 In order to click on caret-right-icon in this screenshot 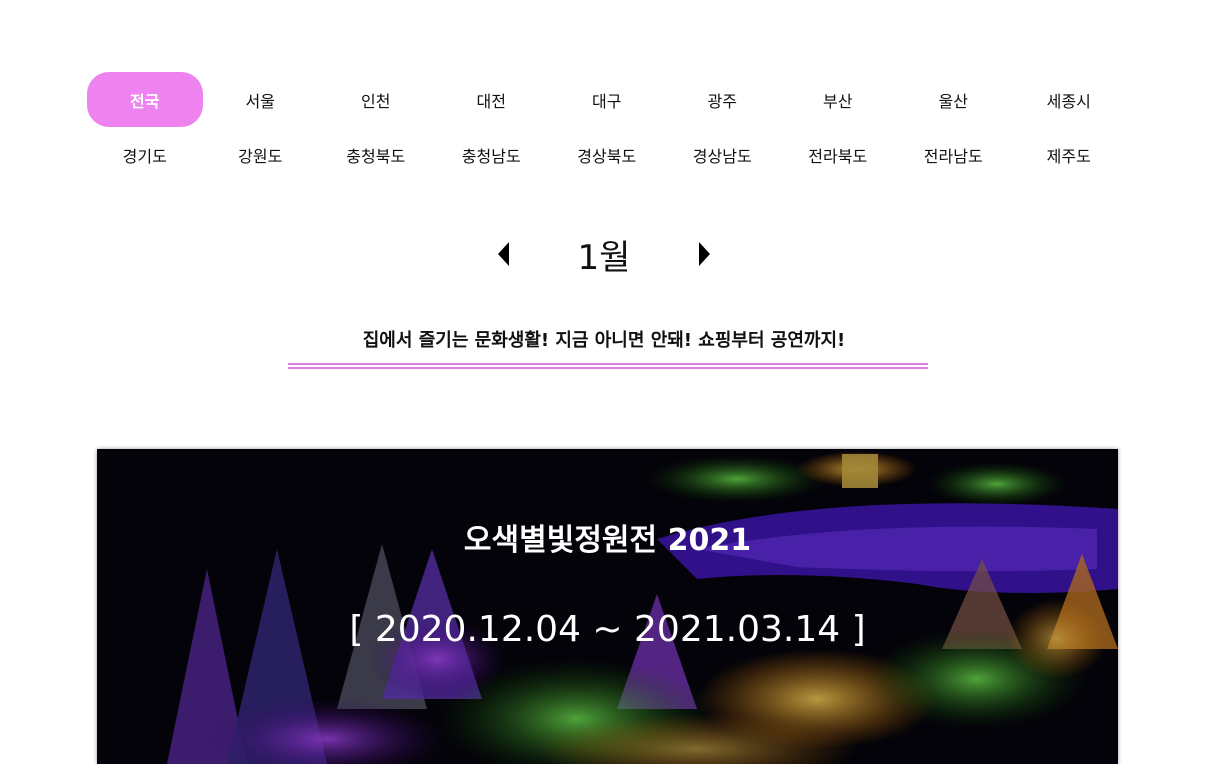, I will do `click(704, 254)`.